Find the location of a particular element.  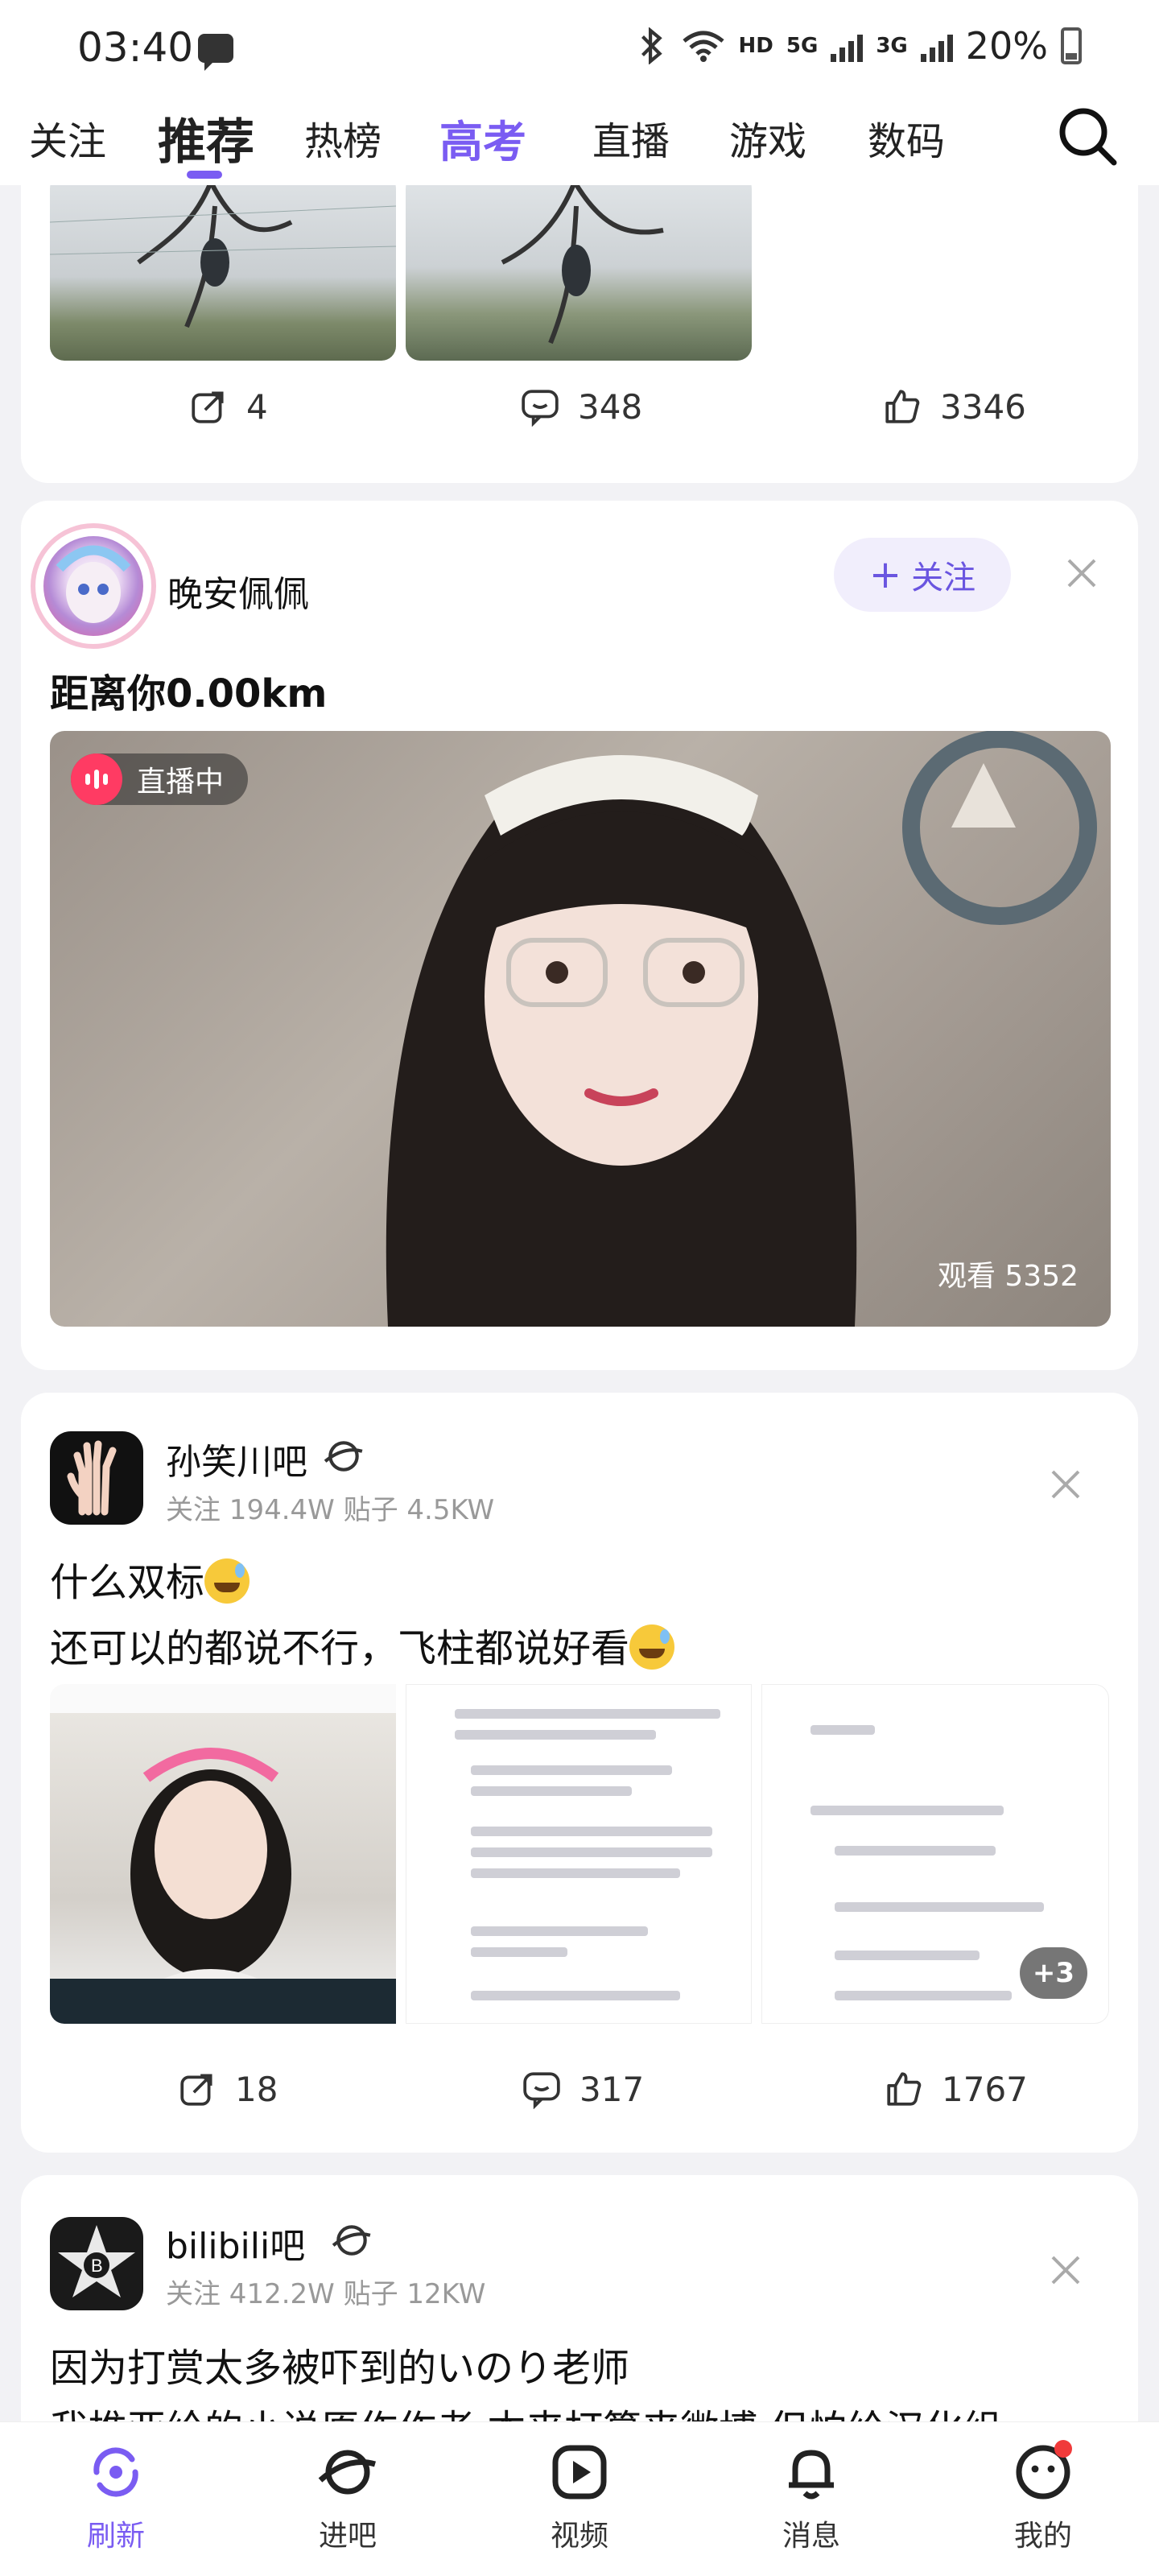

streamer-image is located at coordinates (741, 1029).